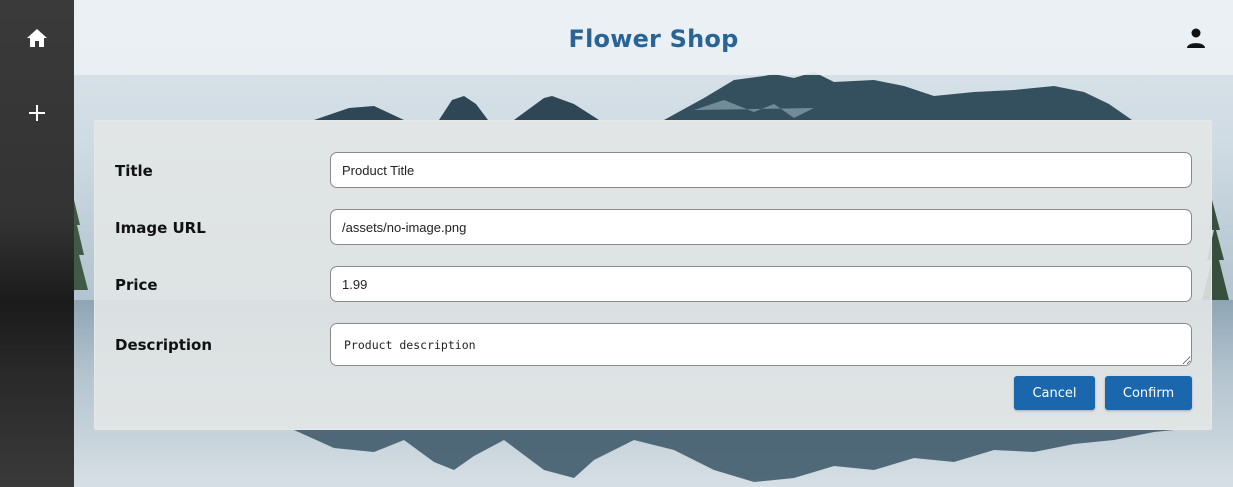 Image resolution: width=1233 pixels, height=487 pixels. What do you see at coordinates (134, 171) in the screenshot?
I see `title-label: Title` at bounding box center [134, 171].